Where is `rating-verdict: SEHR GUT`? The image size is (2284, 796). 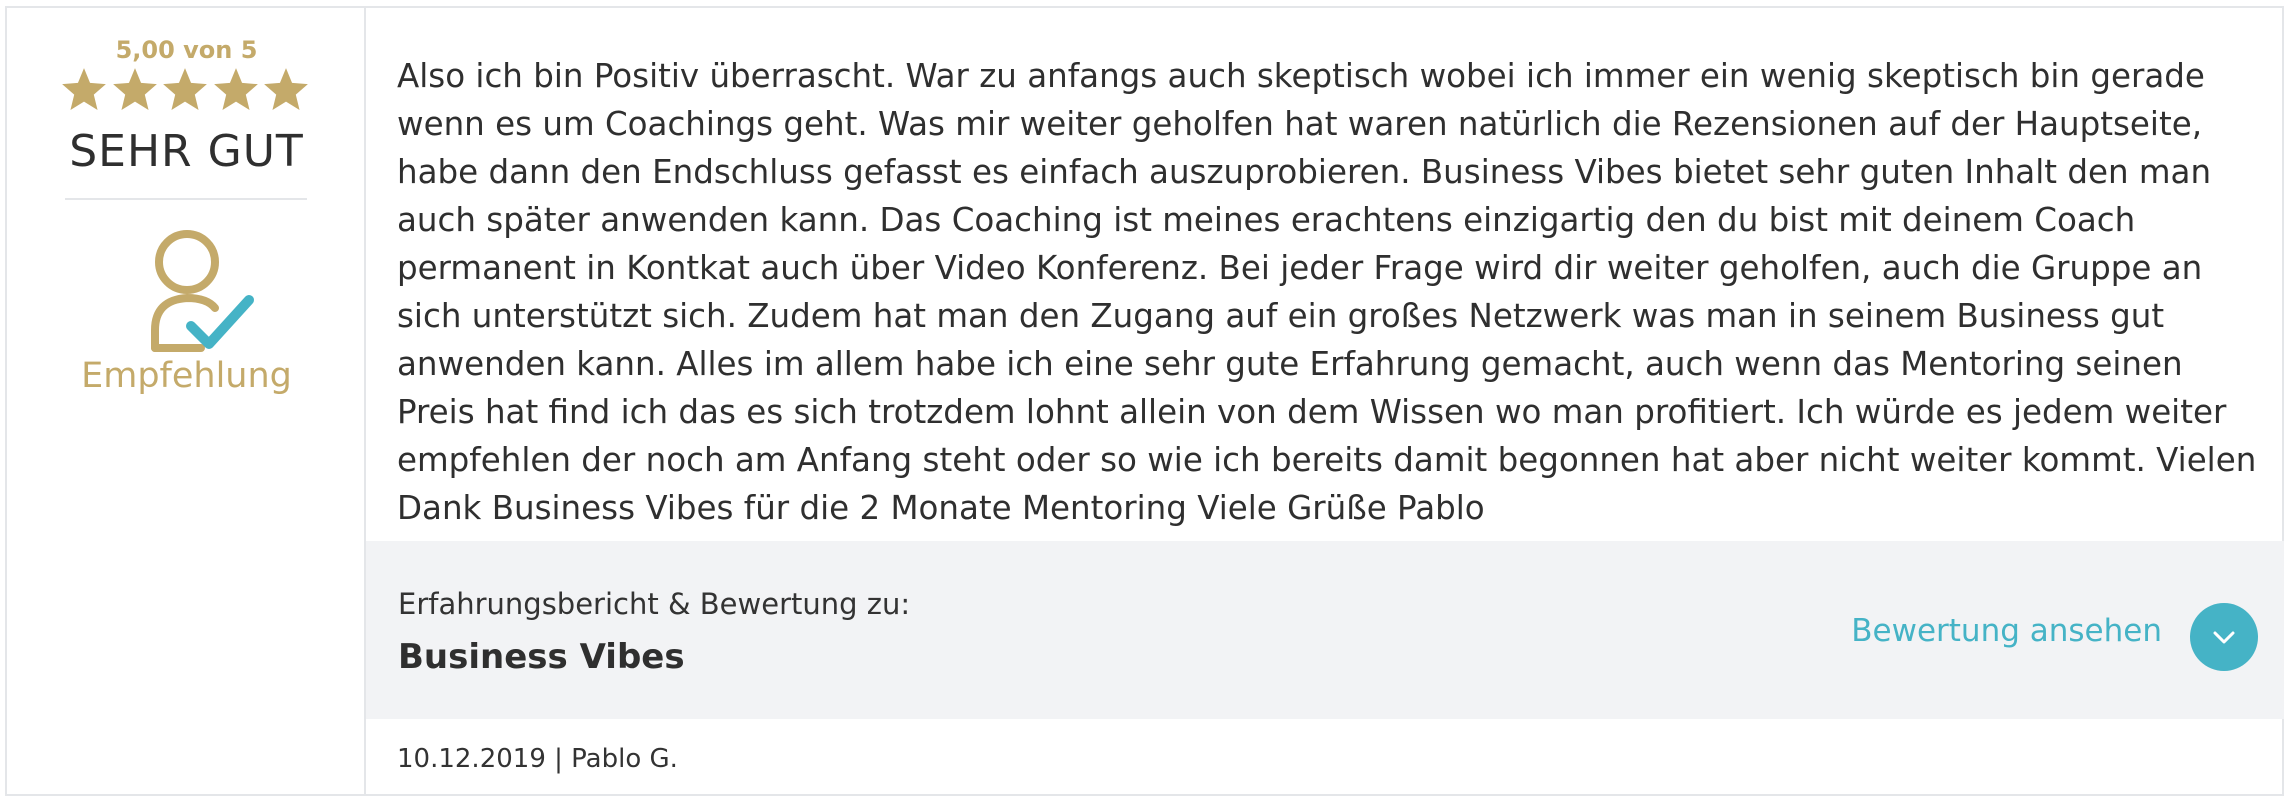
rating-verdict: SEHR GUT is located at coordinates (186, 151).